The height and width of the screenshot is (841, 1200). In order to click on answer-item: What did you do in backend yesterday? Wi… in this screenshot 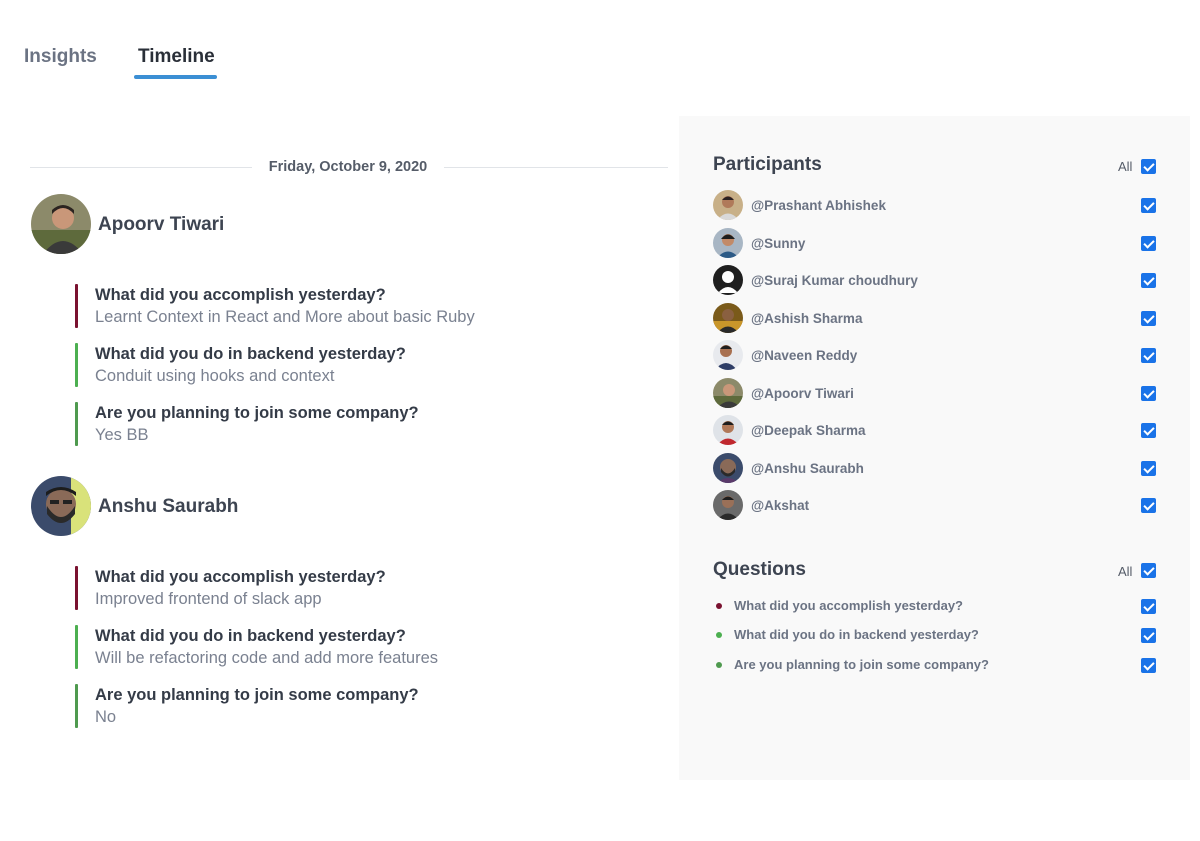, I will do `click(355, 654)`.